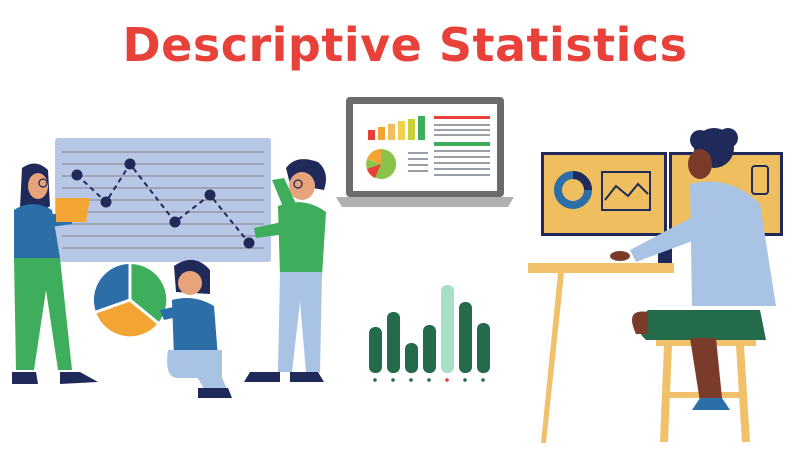 This screenshot has width=810, height=455. Describe the element at coordinates (425, 152) in the screenshot. I see `laptop-with-dashboard` at that location.